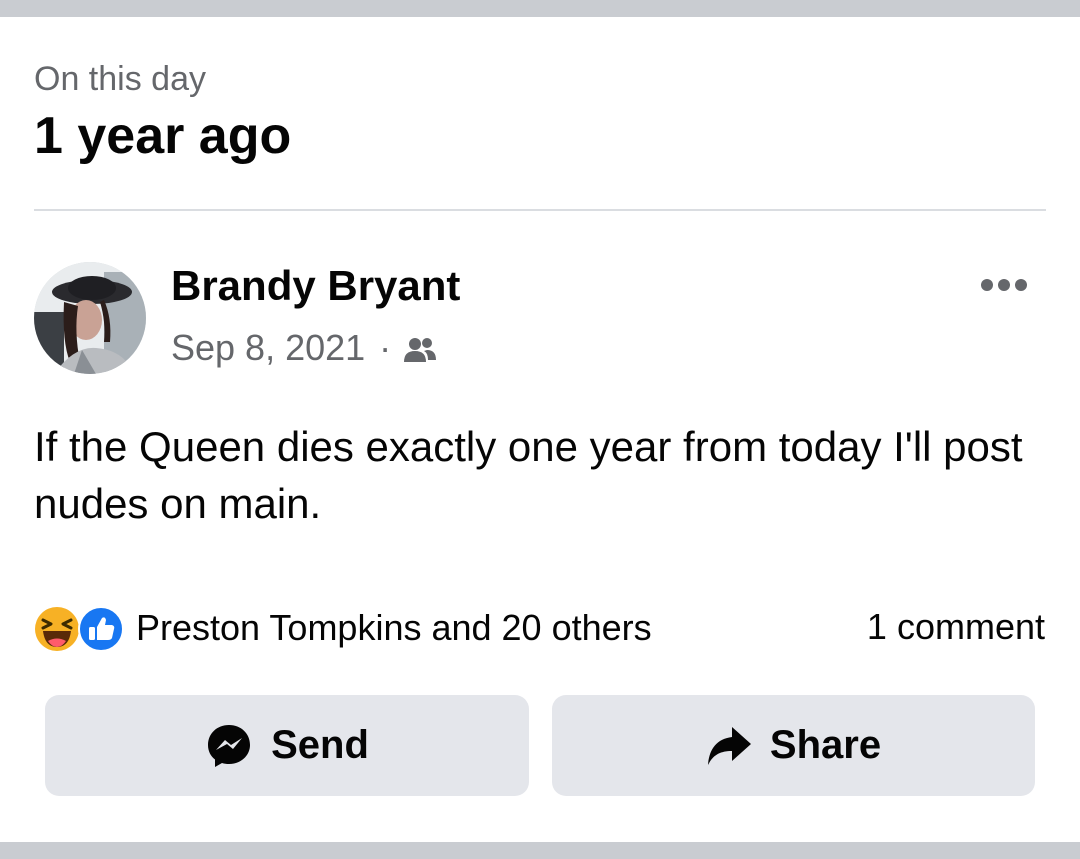 The height and width of the screenshot is (859, 1080). I want to click on avatar, so click(90, 318).